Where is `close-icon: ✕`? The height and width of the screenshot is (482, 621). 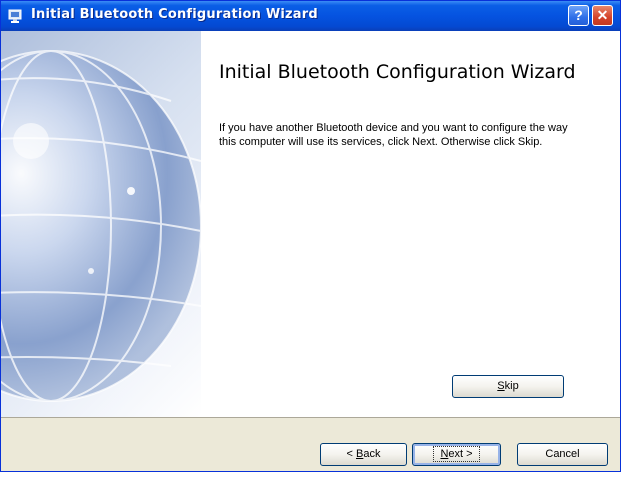 close-icon: ✕ is located at coordinates (602, 15).